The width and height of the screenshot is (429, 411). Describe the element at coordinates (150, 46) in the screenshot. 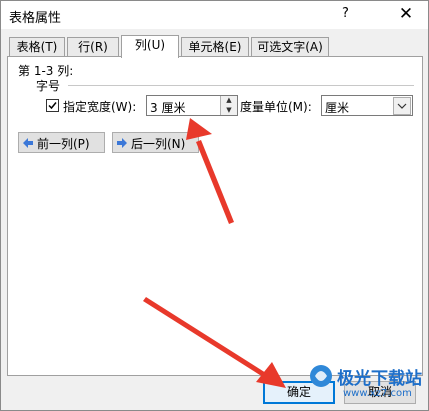

I see `tab-column: 列(U)` at that location.